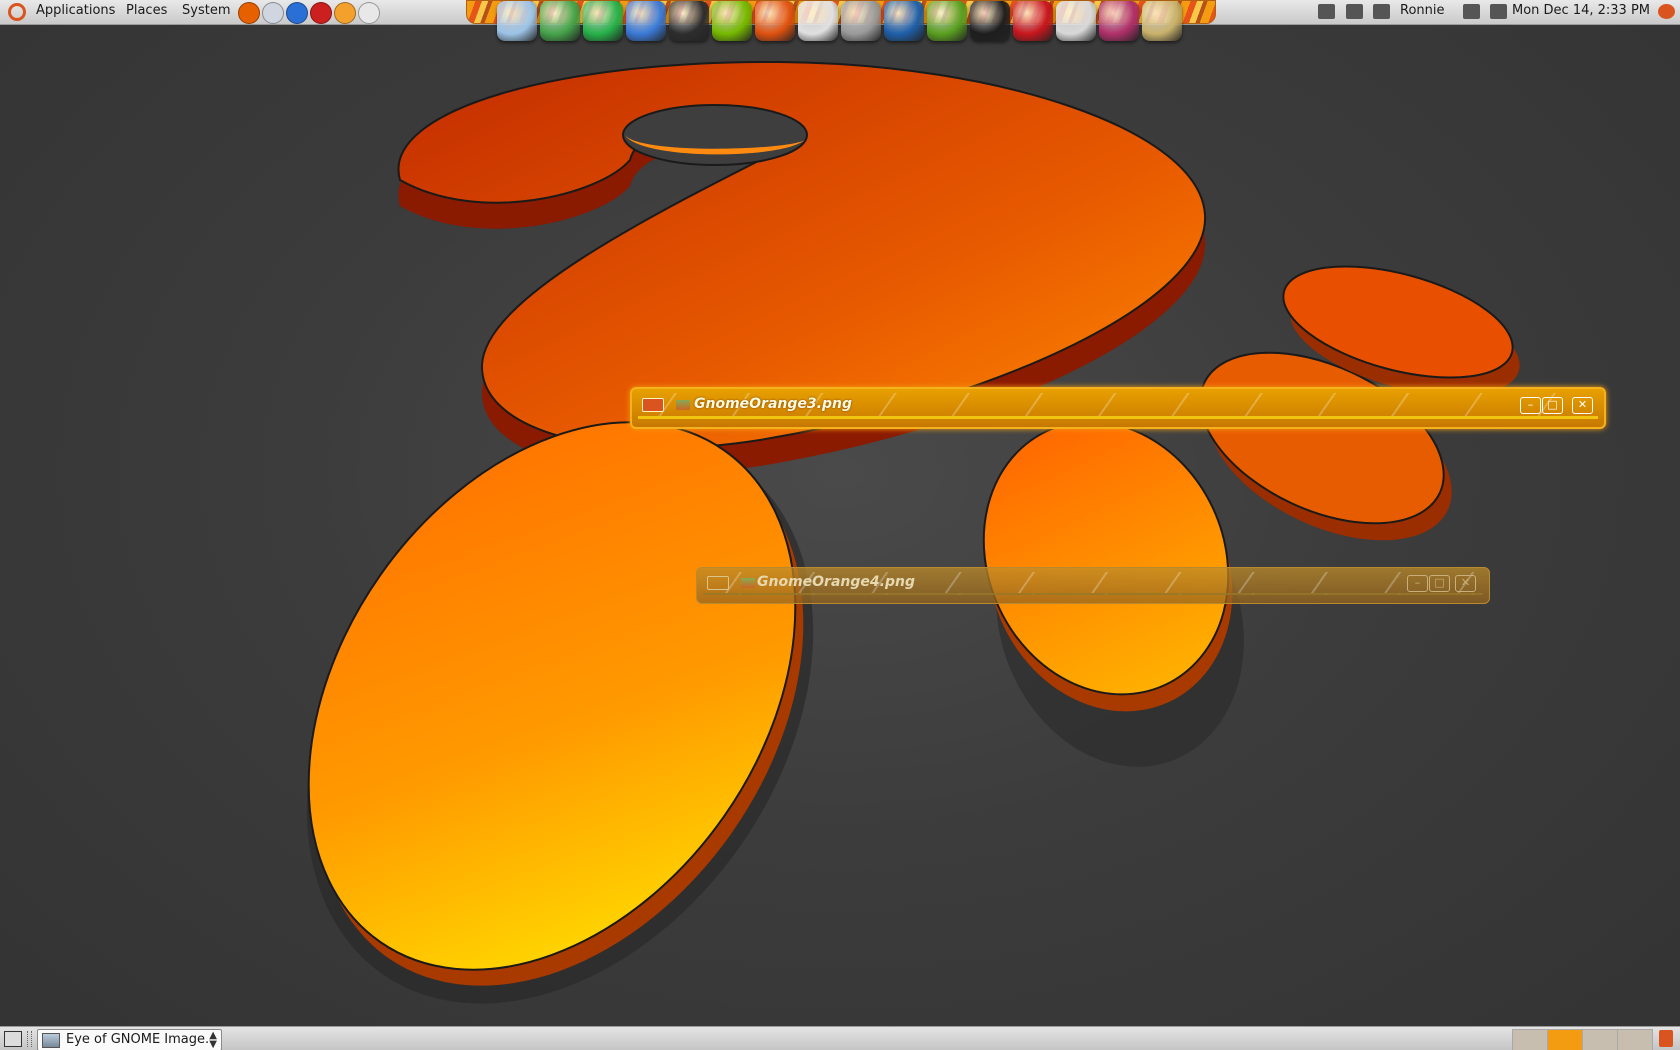 The height and width of the screenshot is (1050, 1680). What do you see at coordinates (51, 1040) in the screenshot?
I see `image-viewer-icon` at bounding box center [51, 1040].